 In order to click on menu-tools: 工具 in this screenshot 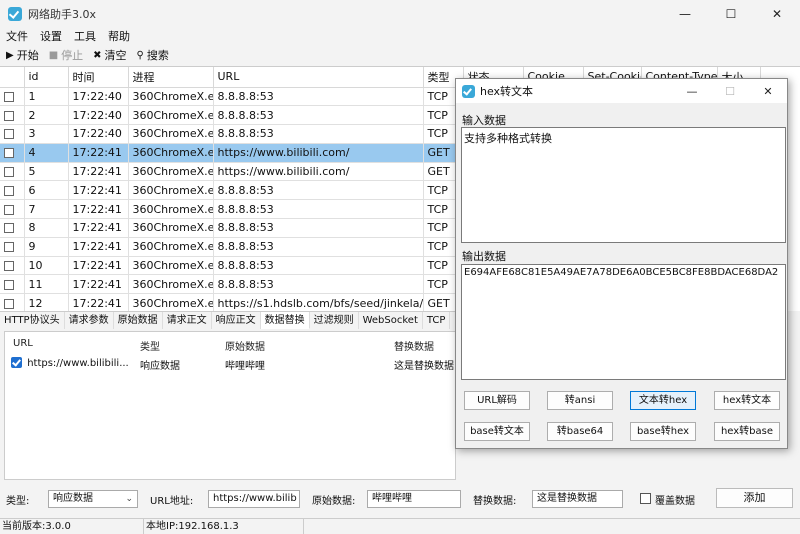, I will do `click(85, 36)`.